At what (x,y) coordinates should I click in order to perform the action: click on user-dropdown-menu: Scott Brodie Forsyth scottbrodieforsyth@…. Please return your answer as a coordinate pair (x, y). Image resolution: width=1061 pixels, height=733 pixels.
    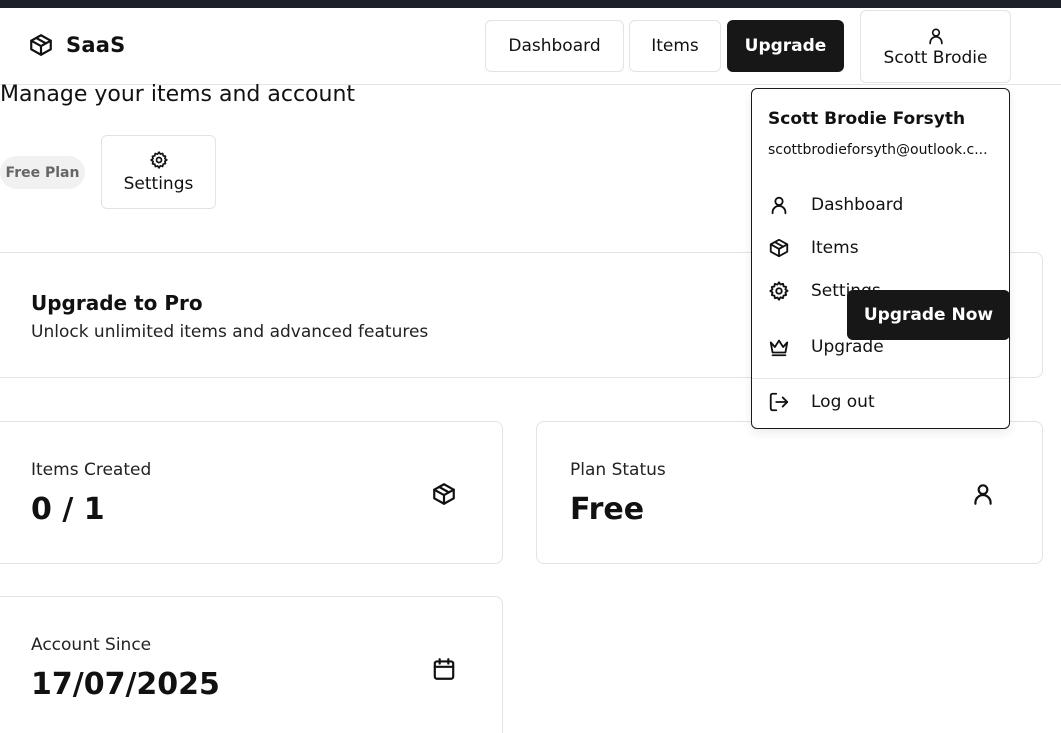
    Looking at the image, I should click on (880, 258).